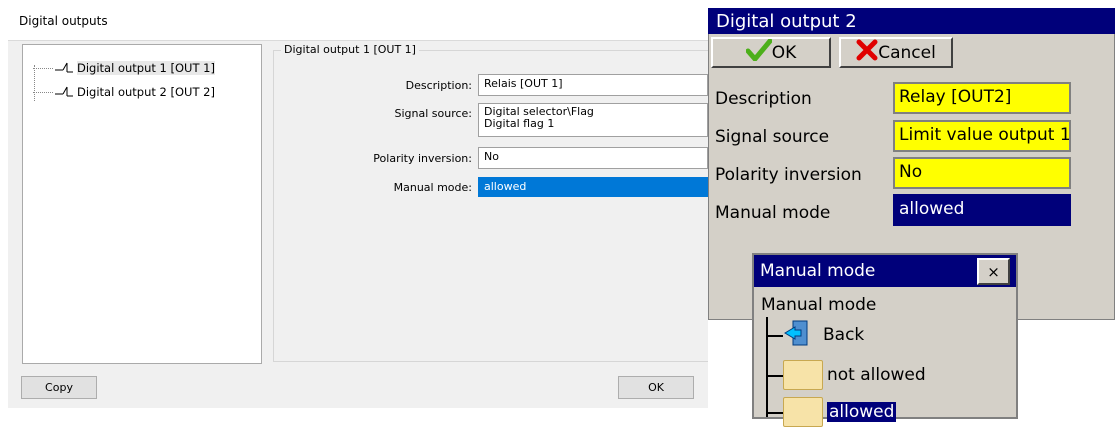  I want to click on popup-item-label: Back, so click(844, 335).